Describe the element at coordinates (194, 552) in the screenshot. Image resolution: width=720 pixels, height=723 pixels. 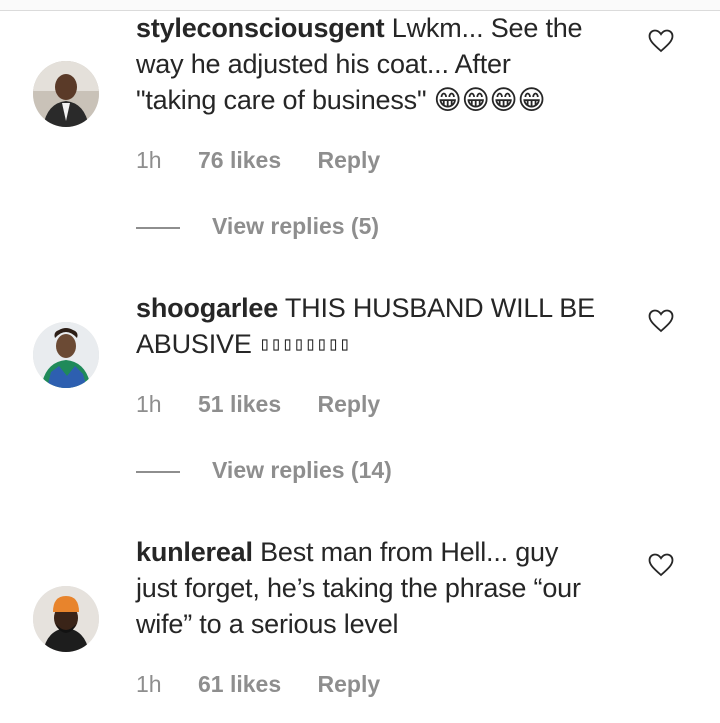
I see `username-link: kunlereal` at that location.